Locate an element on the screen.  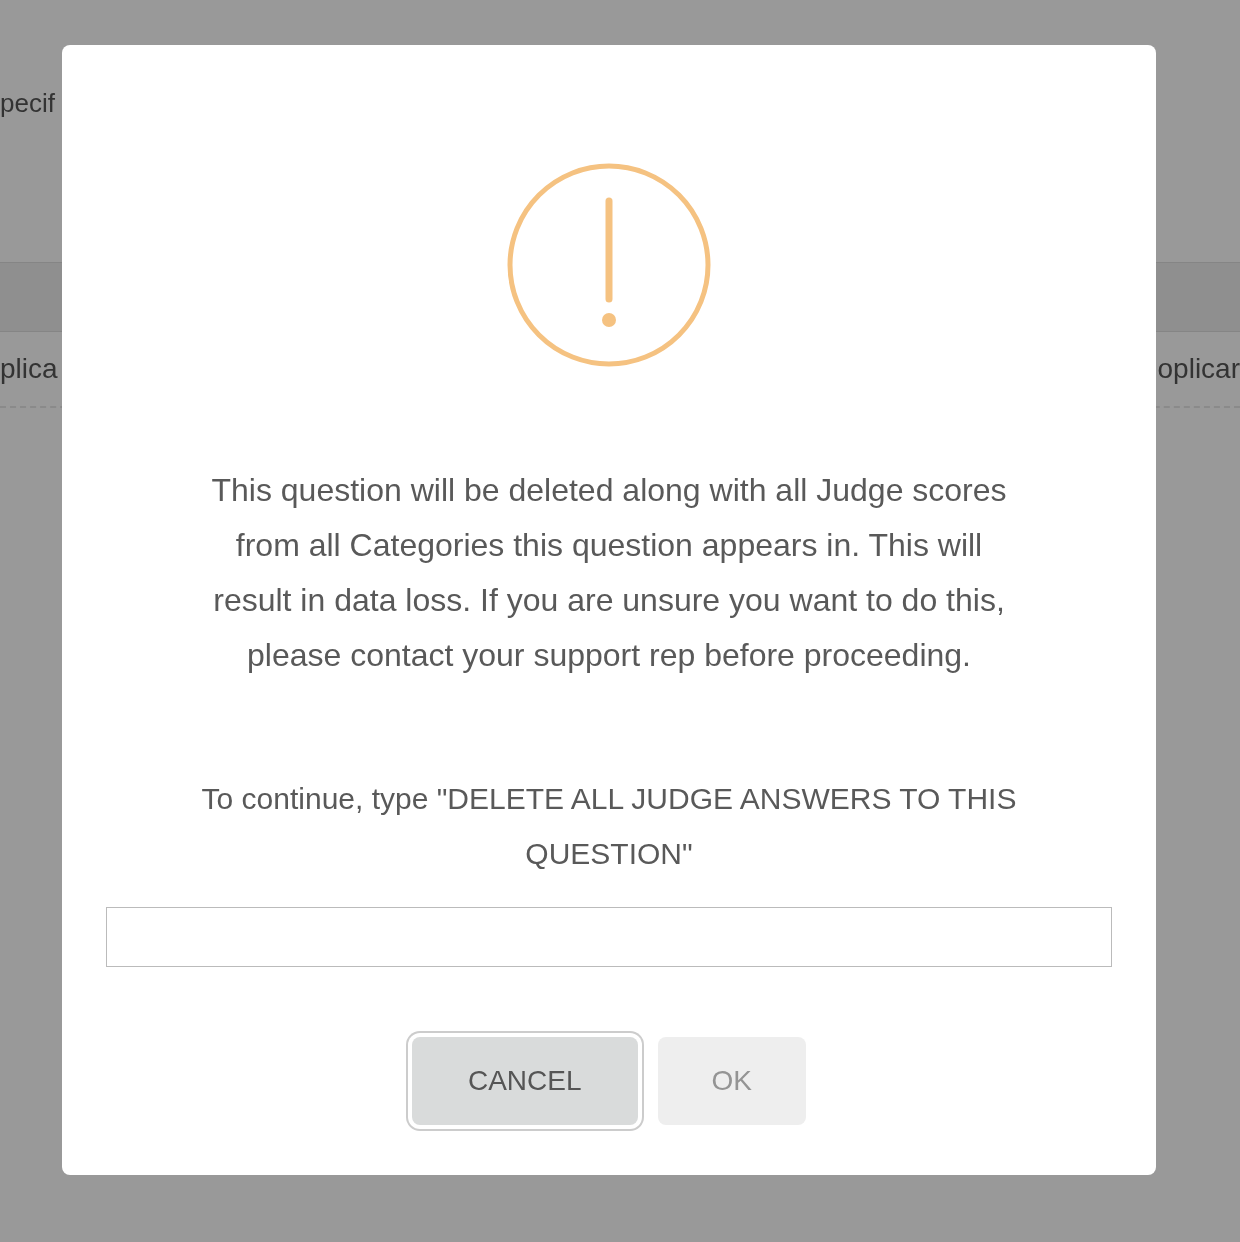
warning-icon is located at coordinates (609, 265).